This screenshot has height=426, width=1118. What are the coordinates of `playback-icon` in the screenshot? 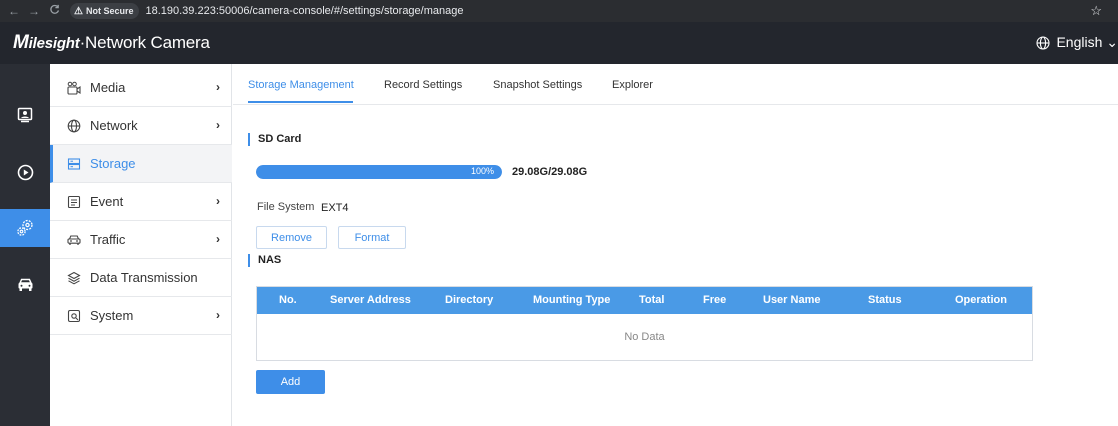 It's located at (25, 172).